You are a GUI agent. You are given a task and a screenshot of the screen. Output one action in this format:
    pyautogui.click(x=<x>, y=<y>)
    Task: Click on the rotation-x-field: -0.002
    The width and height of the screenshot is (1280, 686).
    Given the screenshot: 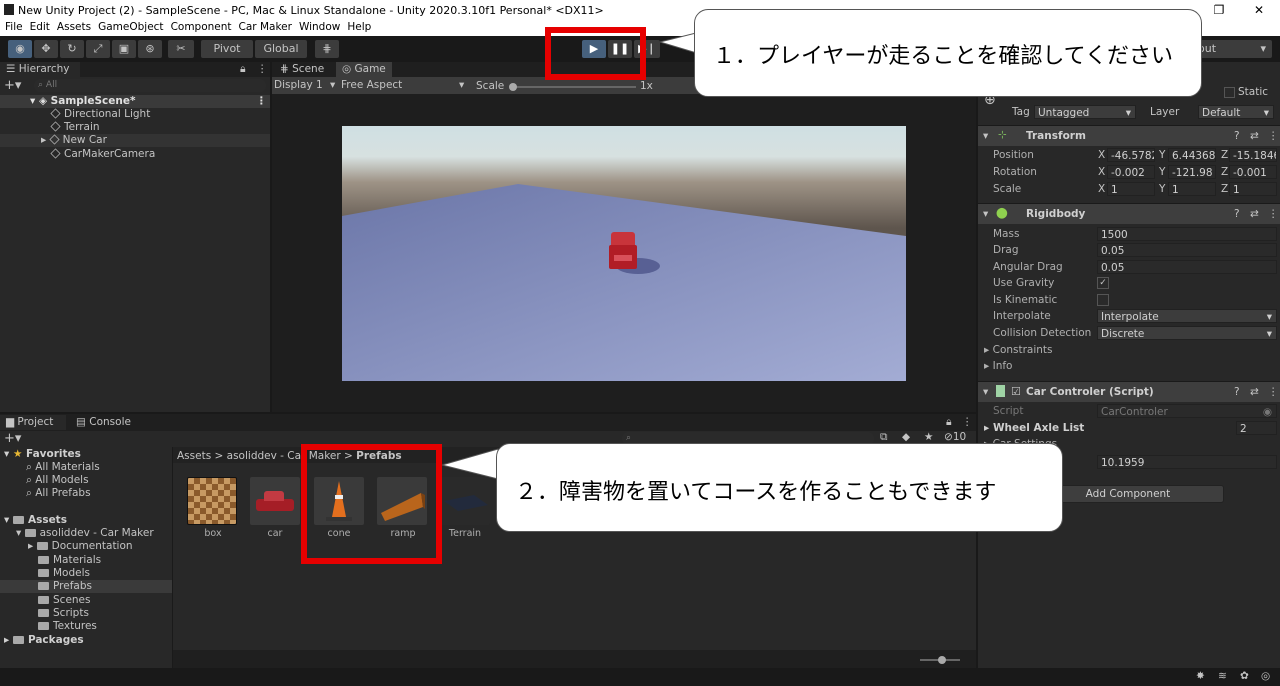 What is the action you would take?
    pyautogui.click(x=1131, y=172)
    